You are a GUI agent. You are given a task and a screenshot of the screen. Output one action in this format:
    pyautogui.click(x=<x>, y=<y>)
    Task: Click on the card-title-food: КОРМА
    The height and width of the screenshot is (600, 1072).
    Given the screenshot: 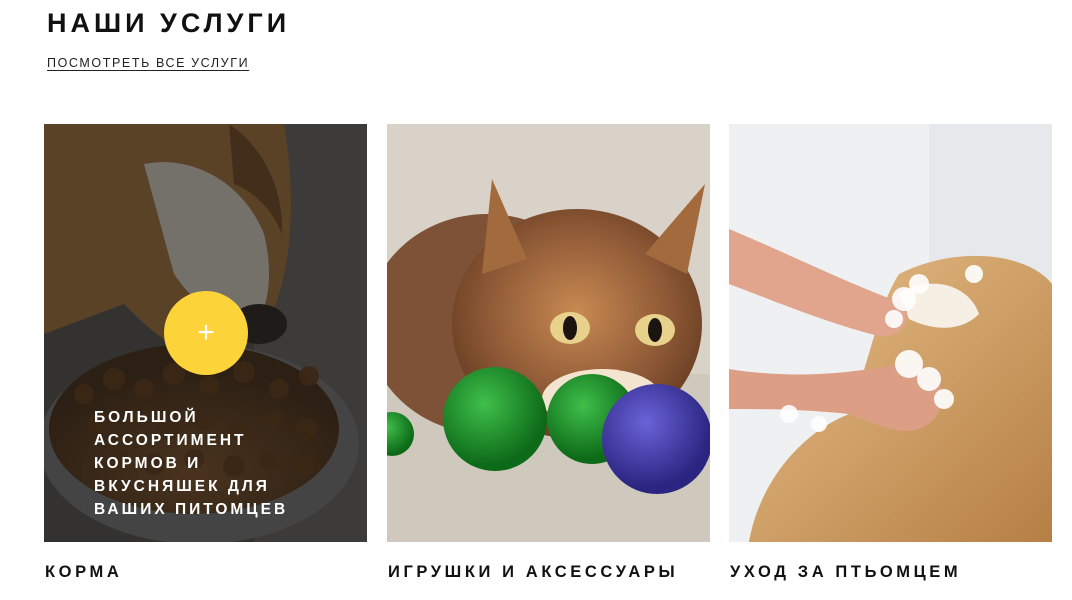 What is the action you would take?
    pyautogui.click(x=205, y=572)
    